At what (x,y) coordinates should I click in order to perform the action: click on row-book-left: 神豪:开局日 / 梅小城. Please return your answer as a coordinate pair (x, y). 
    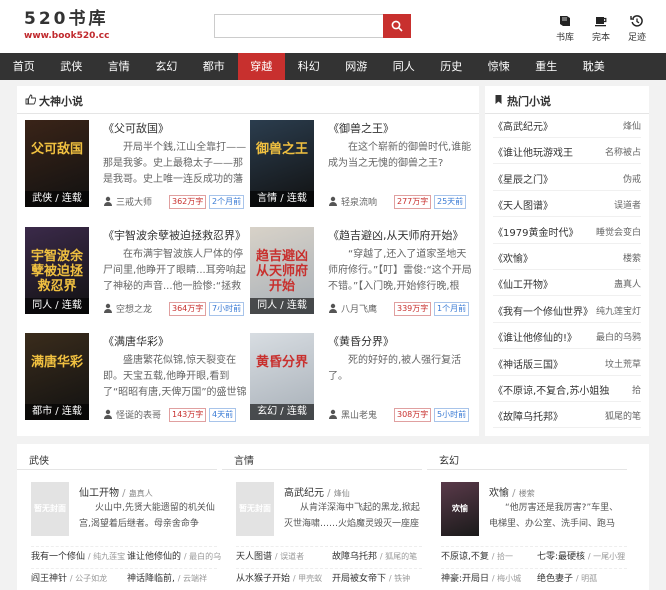
    Looking at the image, I should click on (481, 577).